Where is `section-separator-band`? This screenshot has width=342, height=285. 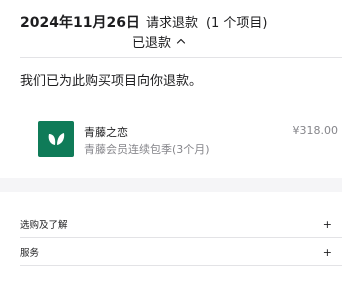 section-separator-band is located at coordinates (171, 185).